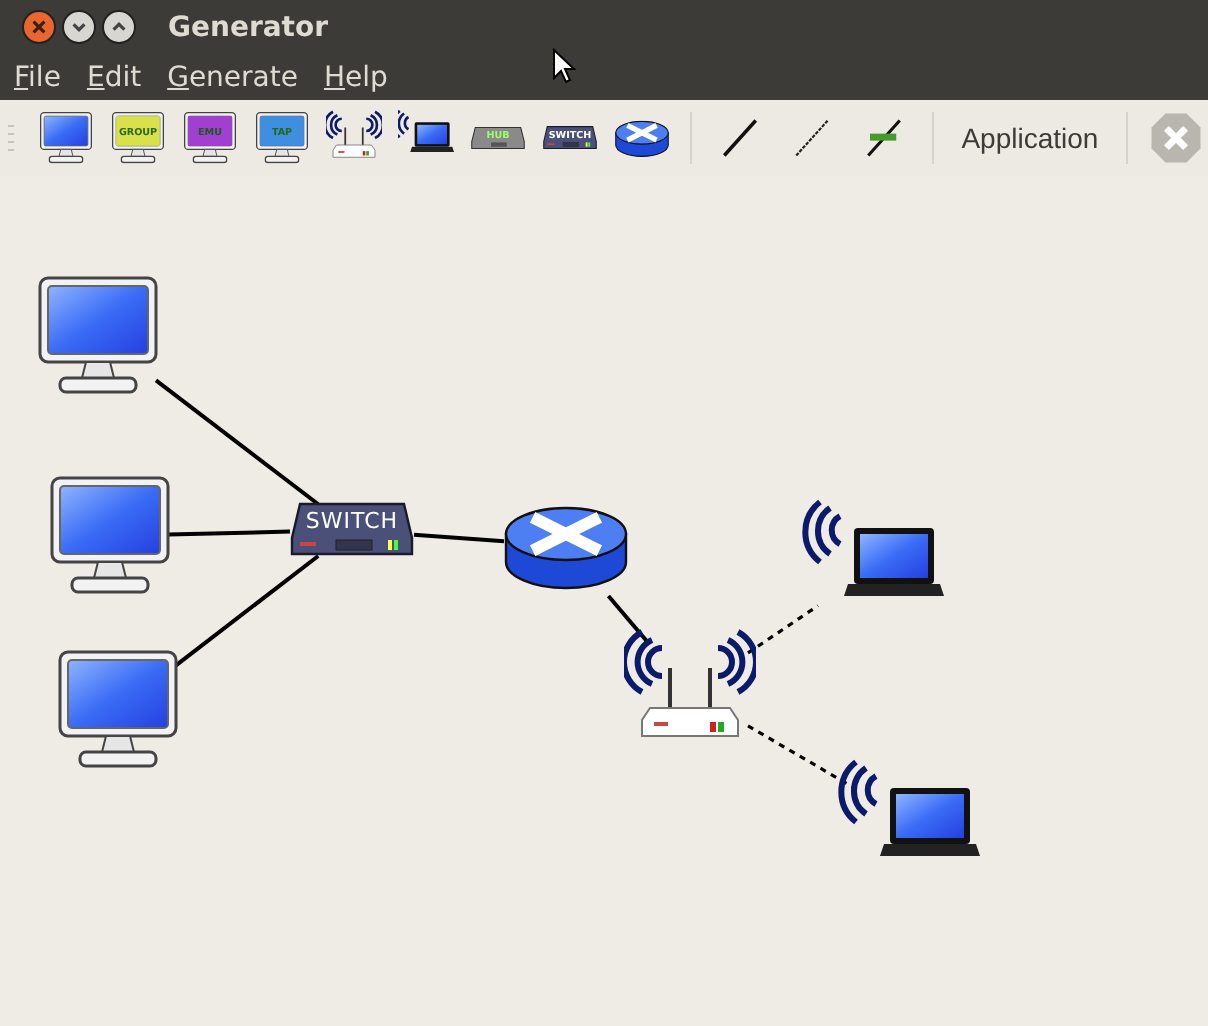 This screenshot has width=1208, height=1026. Describe the element at coordinates (66, 138) in the screenshot. I see `monitor-icon` at that location.